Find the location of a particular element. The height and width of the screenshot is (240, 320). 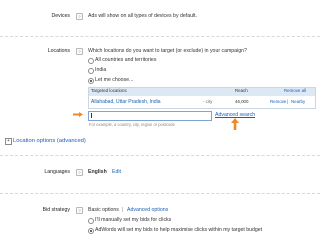

locations-label: Locations is located at coordinates (58, 51).